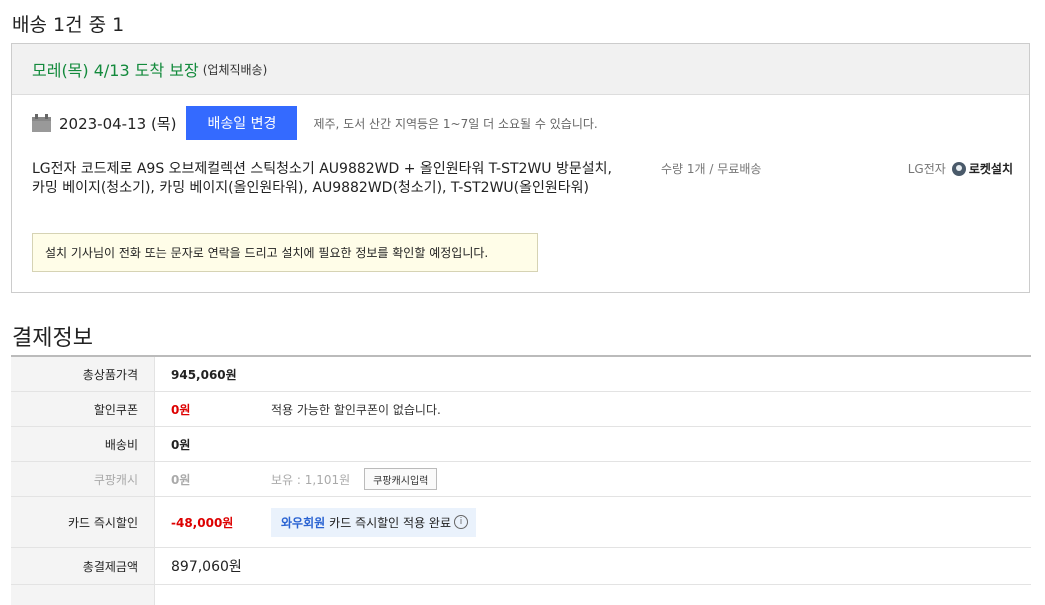 The width and height of the screenshot is (1045, 605). I want to click on calendar-icon, so click(41, 123).